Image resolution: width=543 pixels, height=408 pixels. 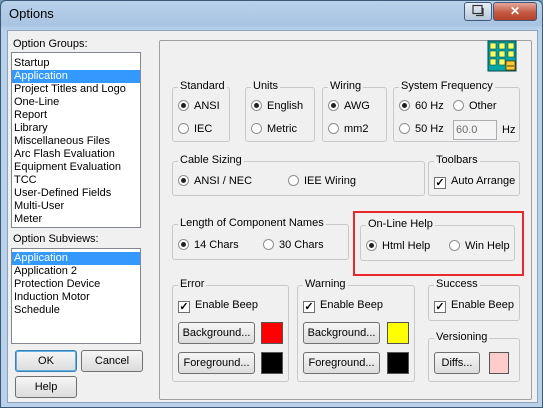 I want to click on warning-foreground-swatch, so click(x=398, y=363).